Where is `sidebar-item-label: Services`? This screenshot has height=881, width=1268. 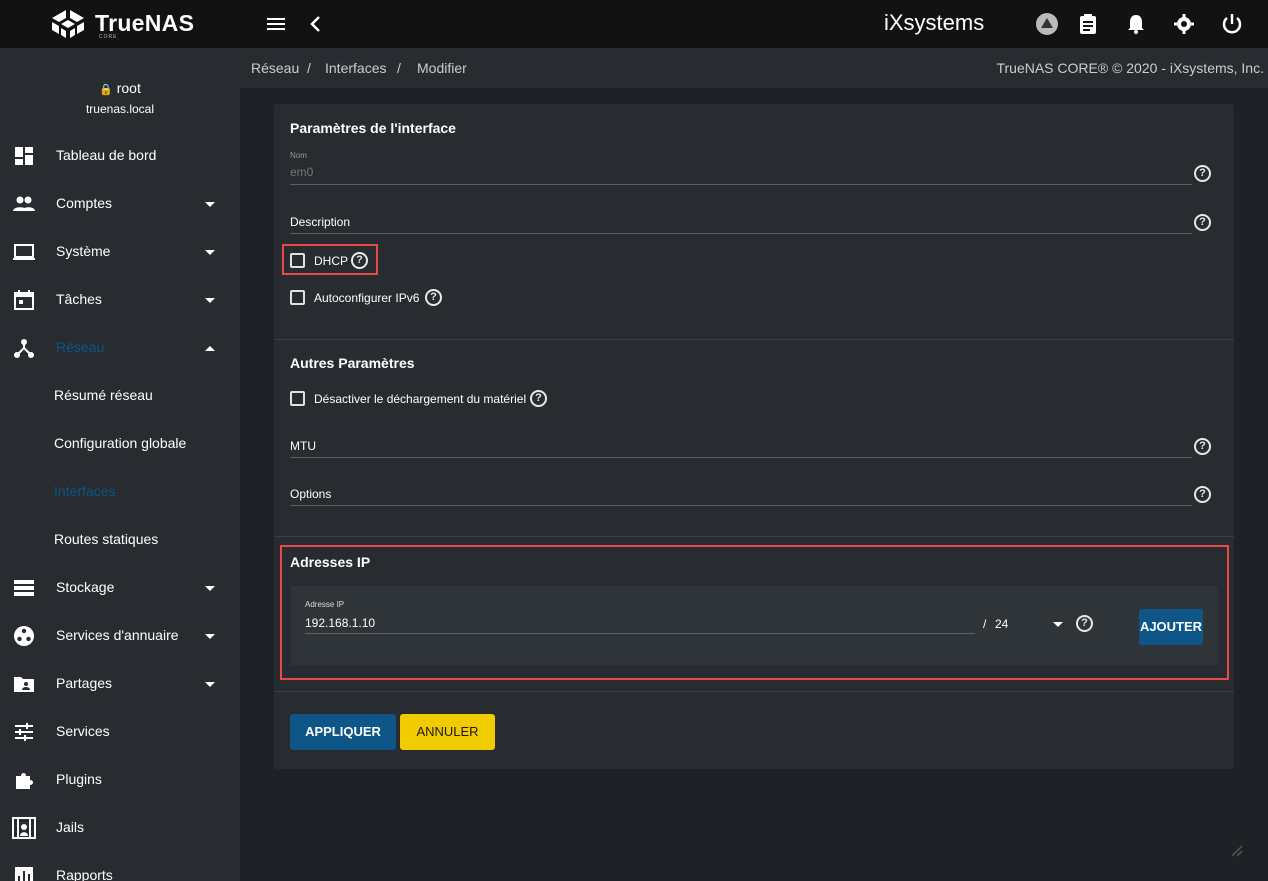
sidebar-item-label: Services is located at coordinates (83, 731).